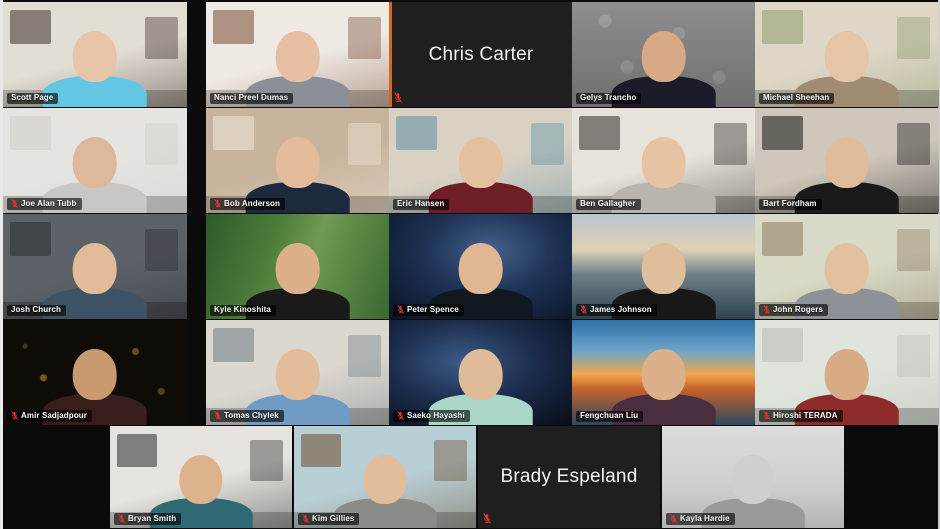 This screenshot has height=529, width=940. Describe the element at coordinates (95, 372) in the screenshot. I see `participant-tile: Amir Sadjadpour` at that location.